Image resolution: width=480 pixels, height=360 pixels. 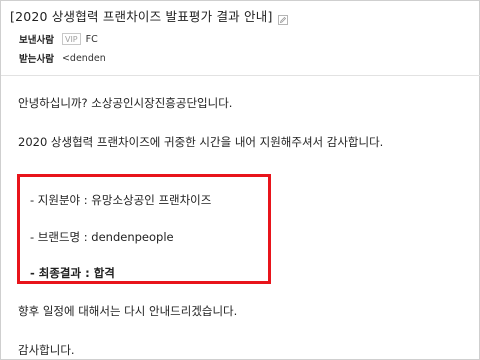 What do you see at coordinates (46, 350) in the screenshot?
I see `closing-text: 감사합니다.` at bounding box center [46, 350].